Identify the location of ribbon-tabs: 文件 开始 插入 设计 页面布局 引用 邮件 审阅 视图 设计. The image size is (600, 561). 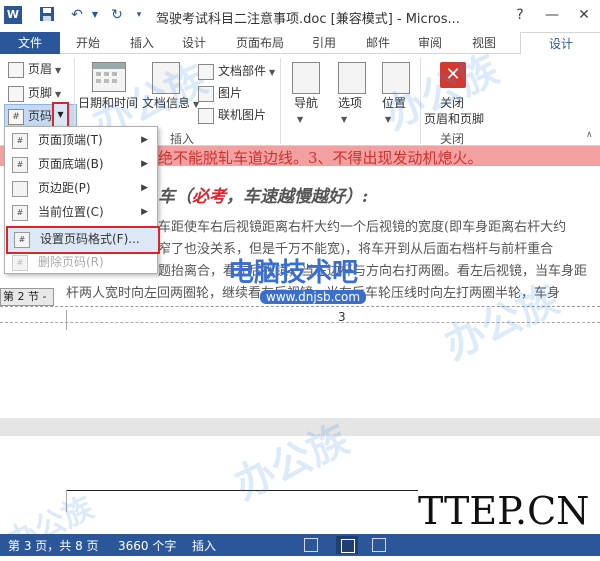
(300, 44).